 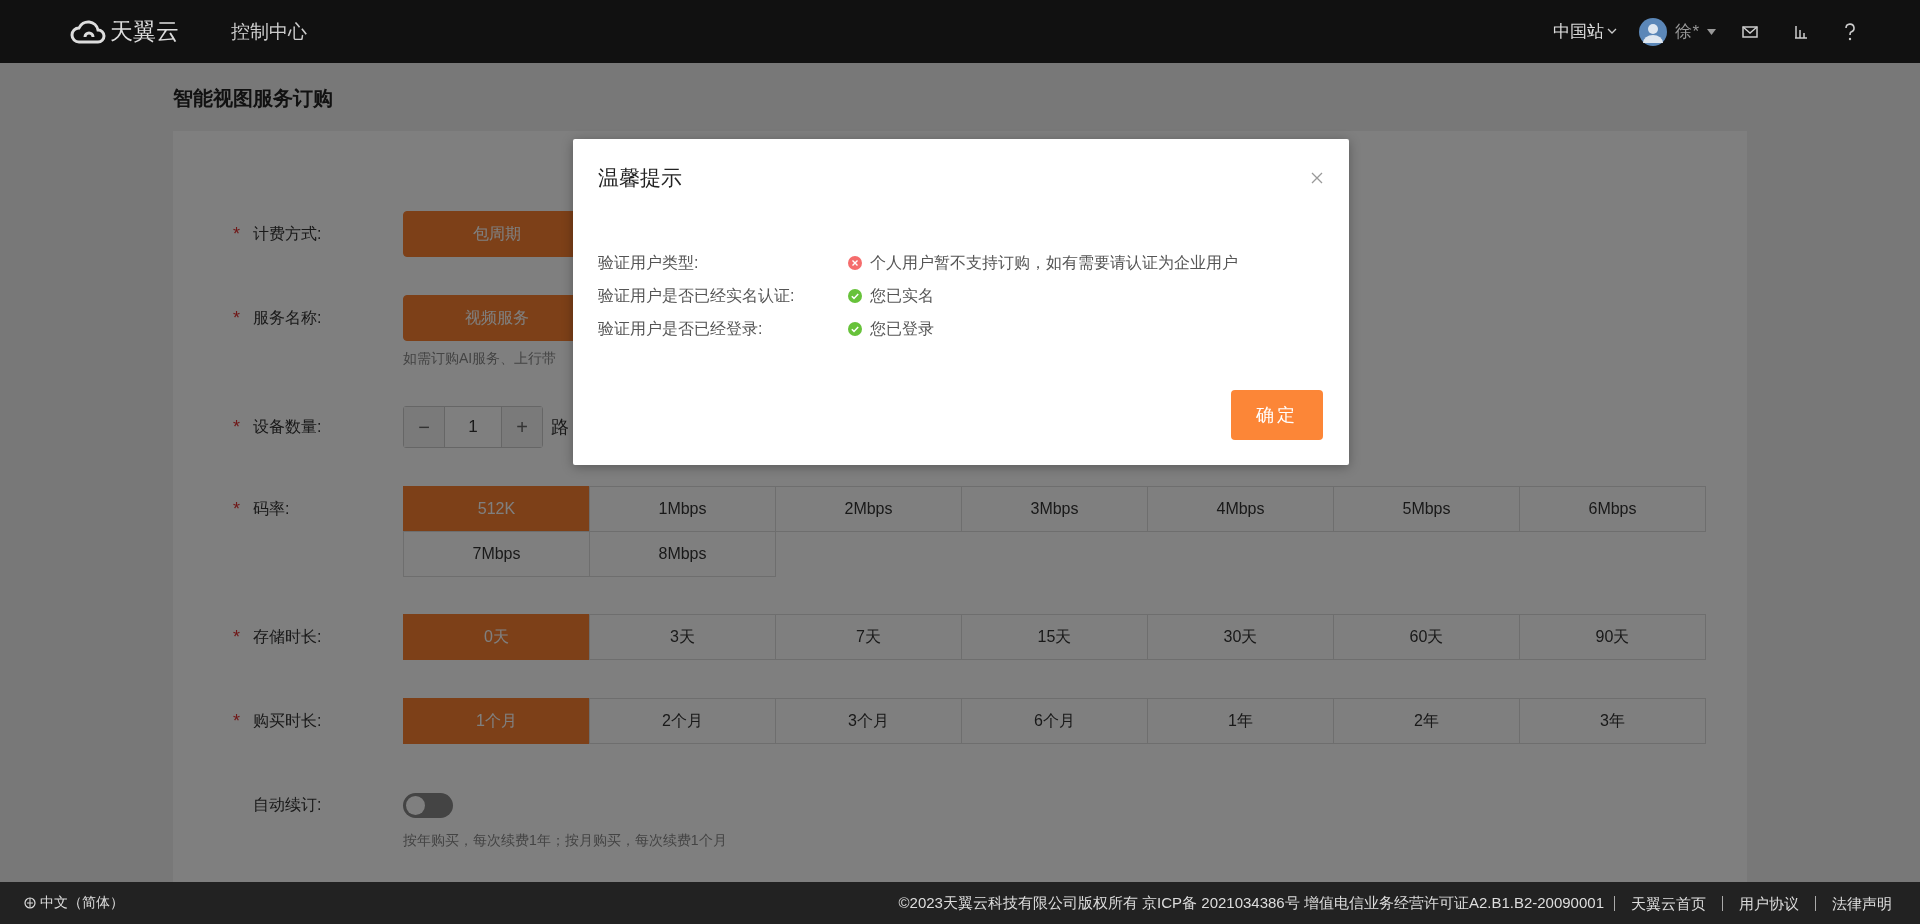 I want to click on footer-link: 法律声明, so click(x=1861, y=903).